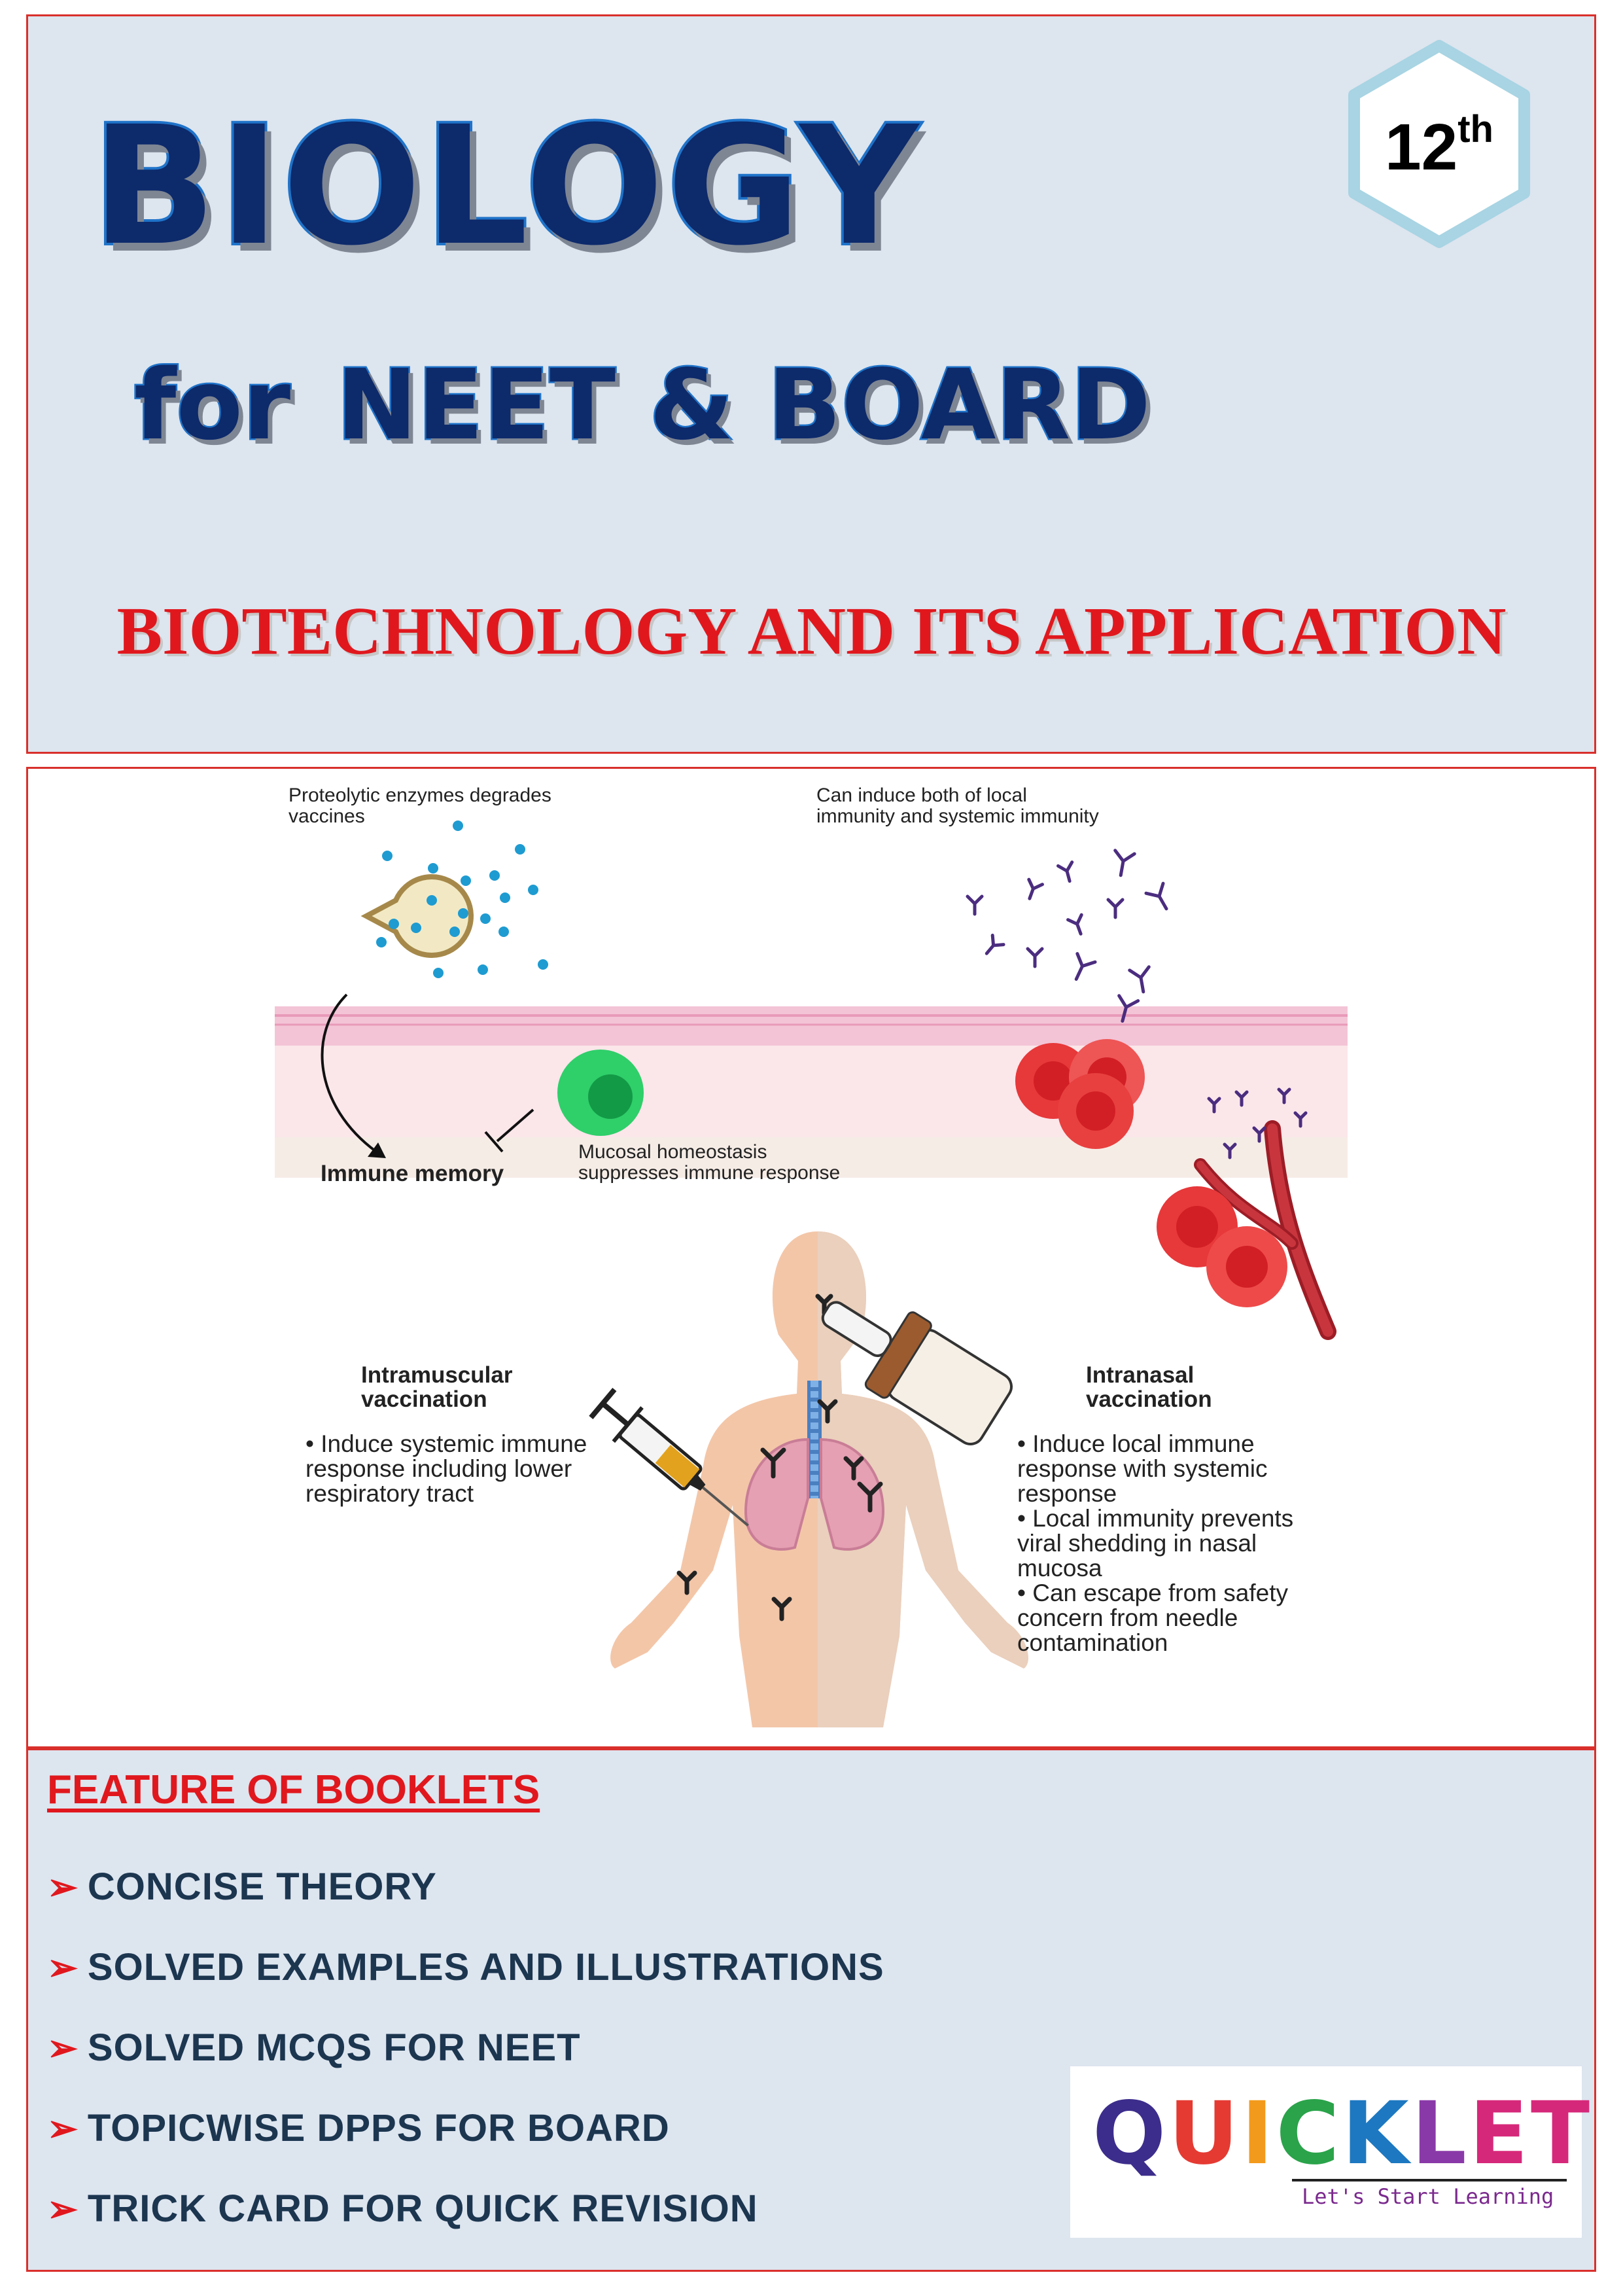 The image size is (1623, 2296). Describe the element at coordinates (242, 1887) in the screenshot. I see `feature-item: ➢ CONCISE THEORY` at that location.